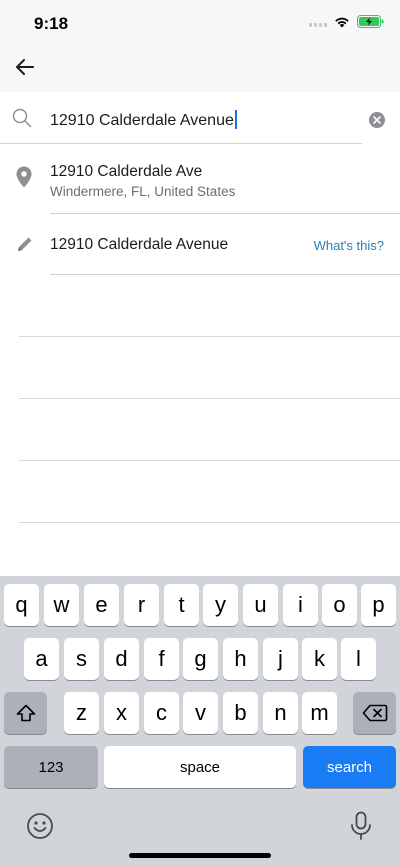 Image resolution: width=400 pixels, height=866 pixels. What do you see at coordinates (342, 22) in the screenshot?
I see `wifi-icon` at bounding box center [342, 22].